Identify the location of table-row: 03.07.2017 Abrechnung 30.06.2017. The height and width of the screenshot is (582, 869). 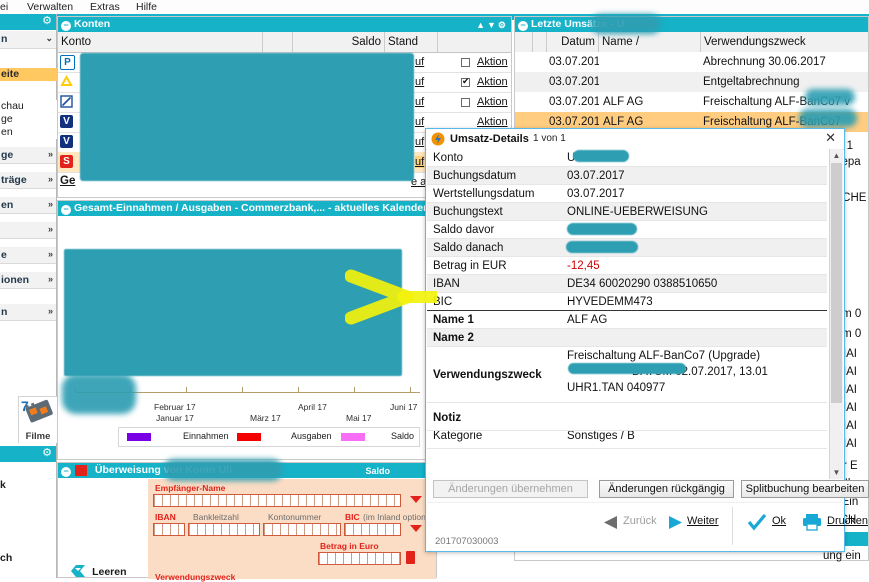
(691, 62).